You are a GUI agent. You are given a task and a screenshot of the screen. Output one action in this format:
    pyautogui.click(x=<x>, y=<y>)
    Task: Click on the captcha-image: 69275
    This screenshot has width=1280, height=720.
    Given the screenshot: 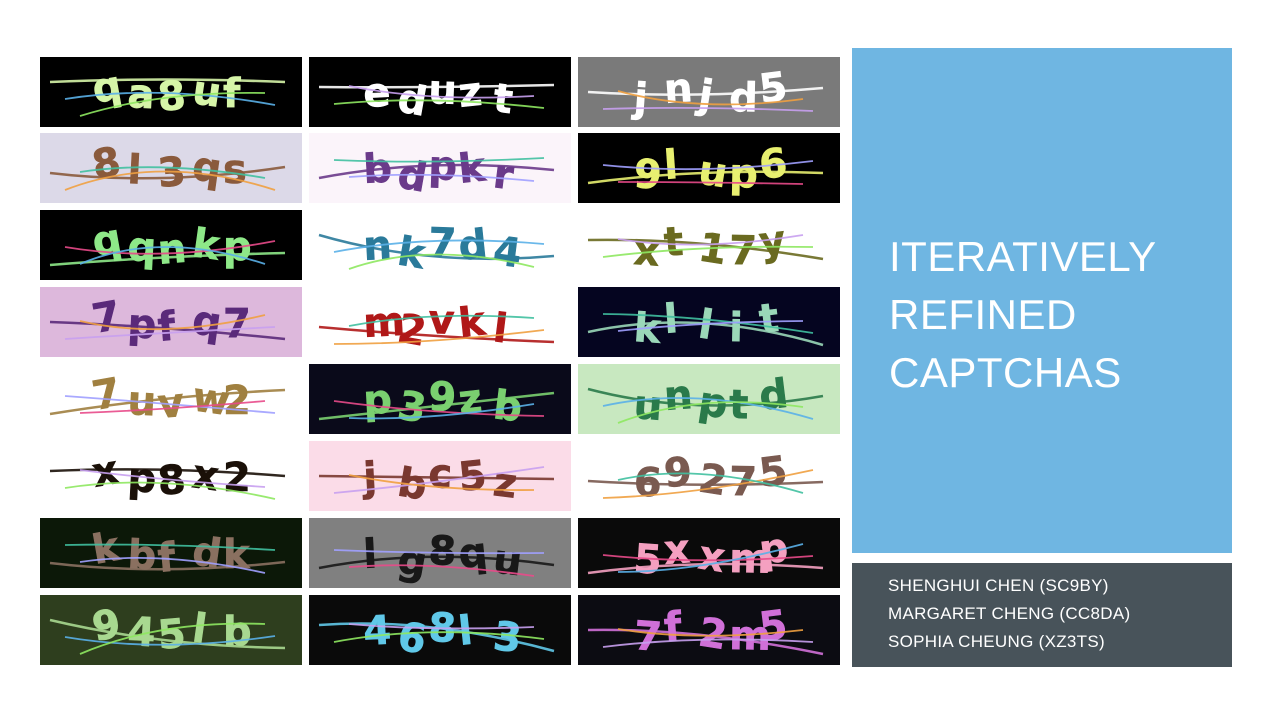 What is the action you would take?
    pyautogui.click(x=709, y=476)
    